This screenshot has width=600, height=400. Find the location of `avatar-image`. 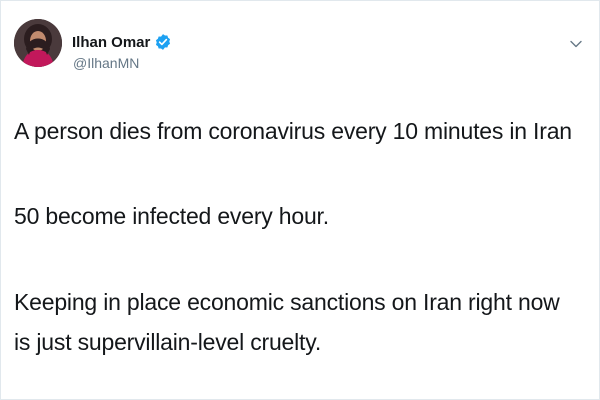

avatar-image is located at coordinates (38, 43).